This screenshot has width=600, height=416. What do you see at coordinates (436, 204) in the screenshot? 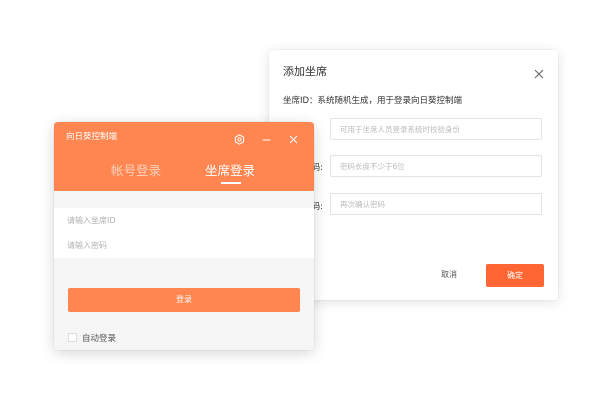
I see `confirm-password-input` at bounding box center [436, 204].